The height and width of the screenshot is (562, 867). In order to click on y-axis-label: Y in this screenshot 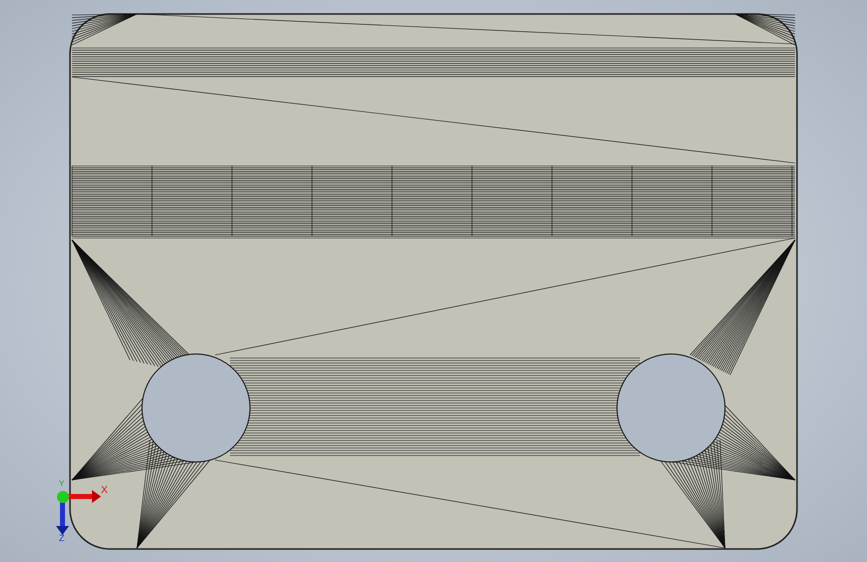, I will do `click(61, 484)`.